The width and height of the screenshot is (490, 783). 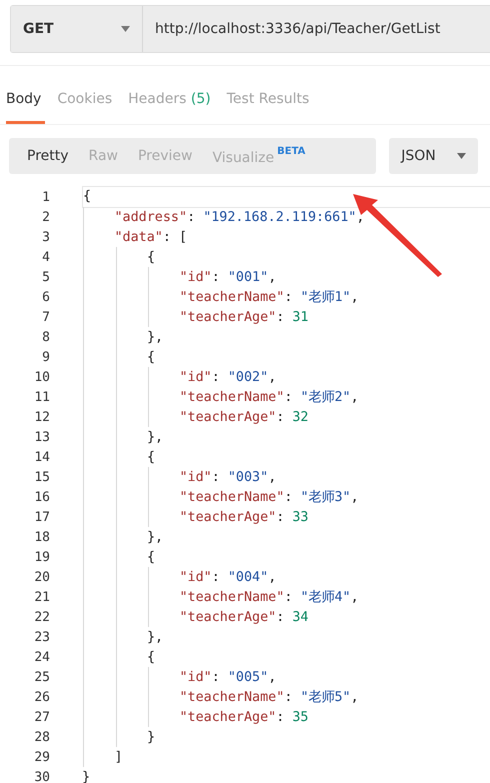 What do you see at coordinates (171, 100) in the screenshot?
I see `response-tab: Headers (5)` at bounding box center [171, 100].